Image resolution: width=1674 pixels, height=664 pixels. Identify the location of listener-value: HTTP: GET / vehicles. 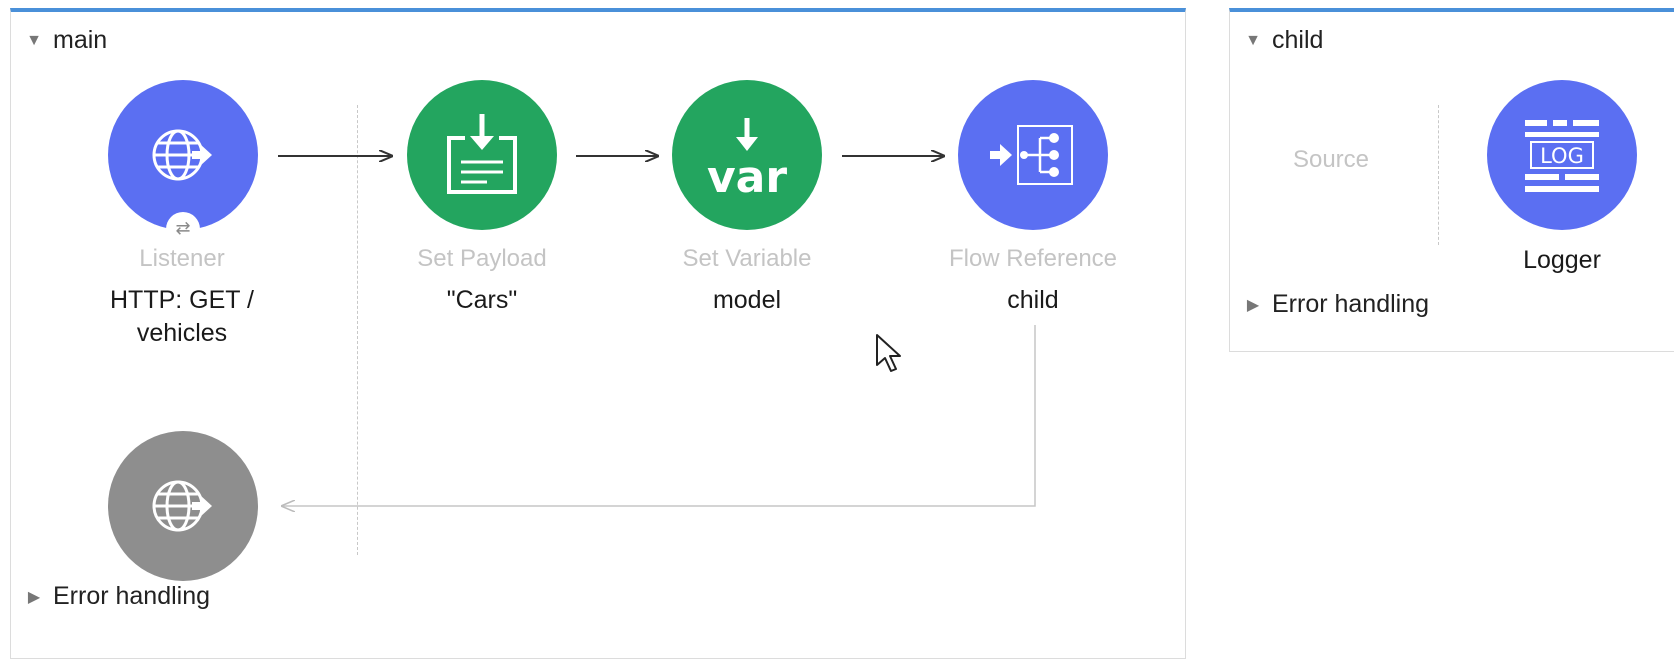
(182, 316).